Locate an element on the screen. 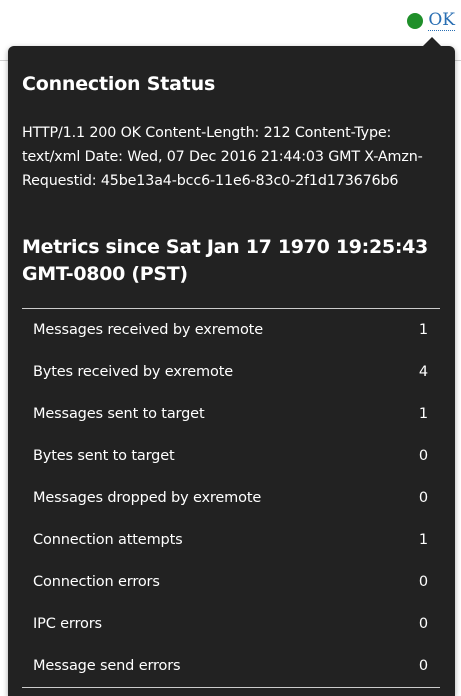 The width and height of the screenshot is (461, 696). metric-label: Connection errors is located at coordinates (96, 582).